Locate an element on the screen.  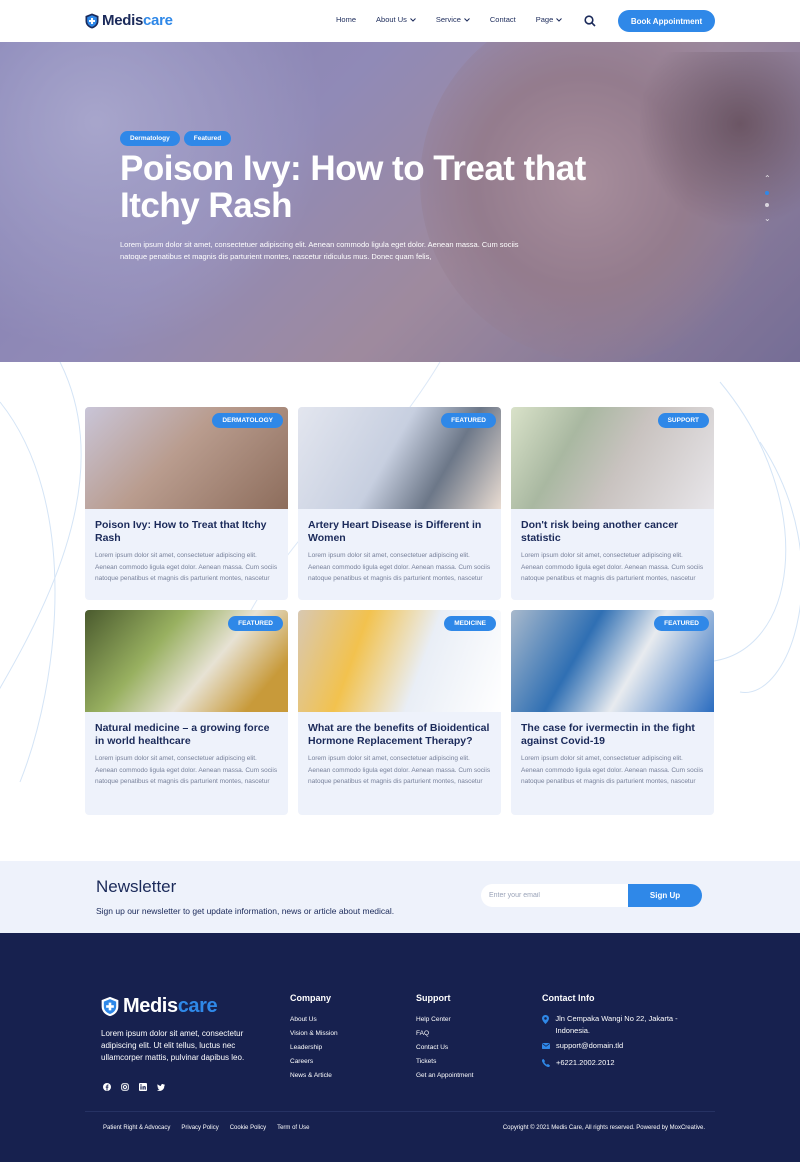
instagram-icon is located at coordinates (125, 1087).